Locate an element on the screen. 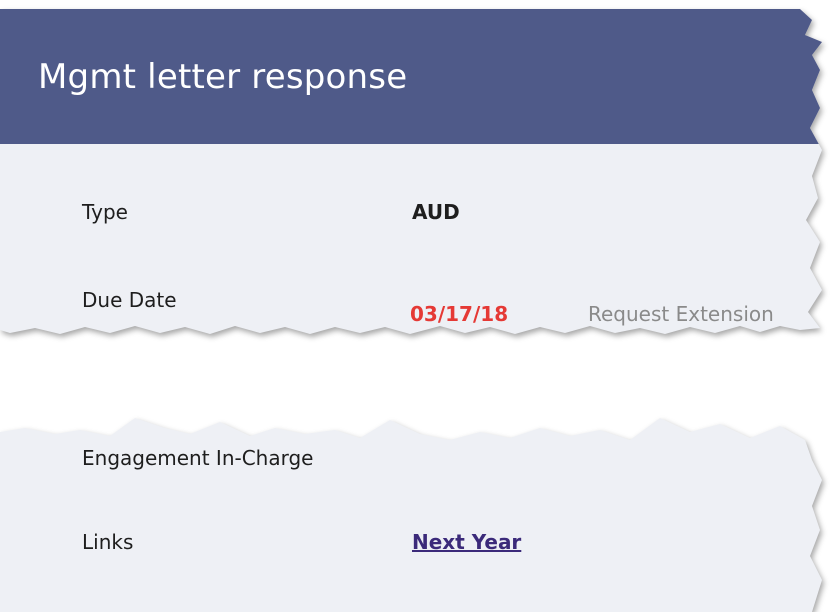 The width and height of the screenshot is (840, 612). due-date-label: Due Date is located at coordinates (129, 300).